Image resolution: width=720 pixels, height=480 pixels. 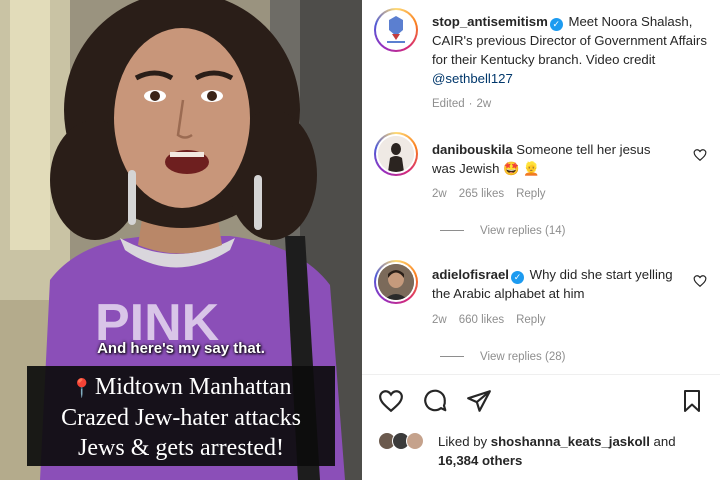 I want to click on likes-others: 16,384 others, so click(x=480, y=460).